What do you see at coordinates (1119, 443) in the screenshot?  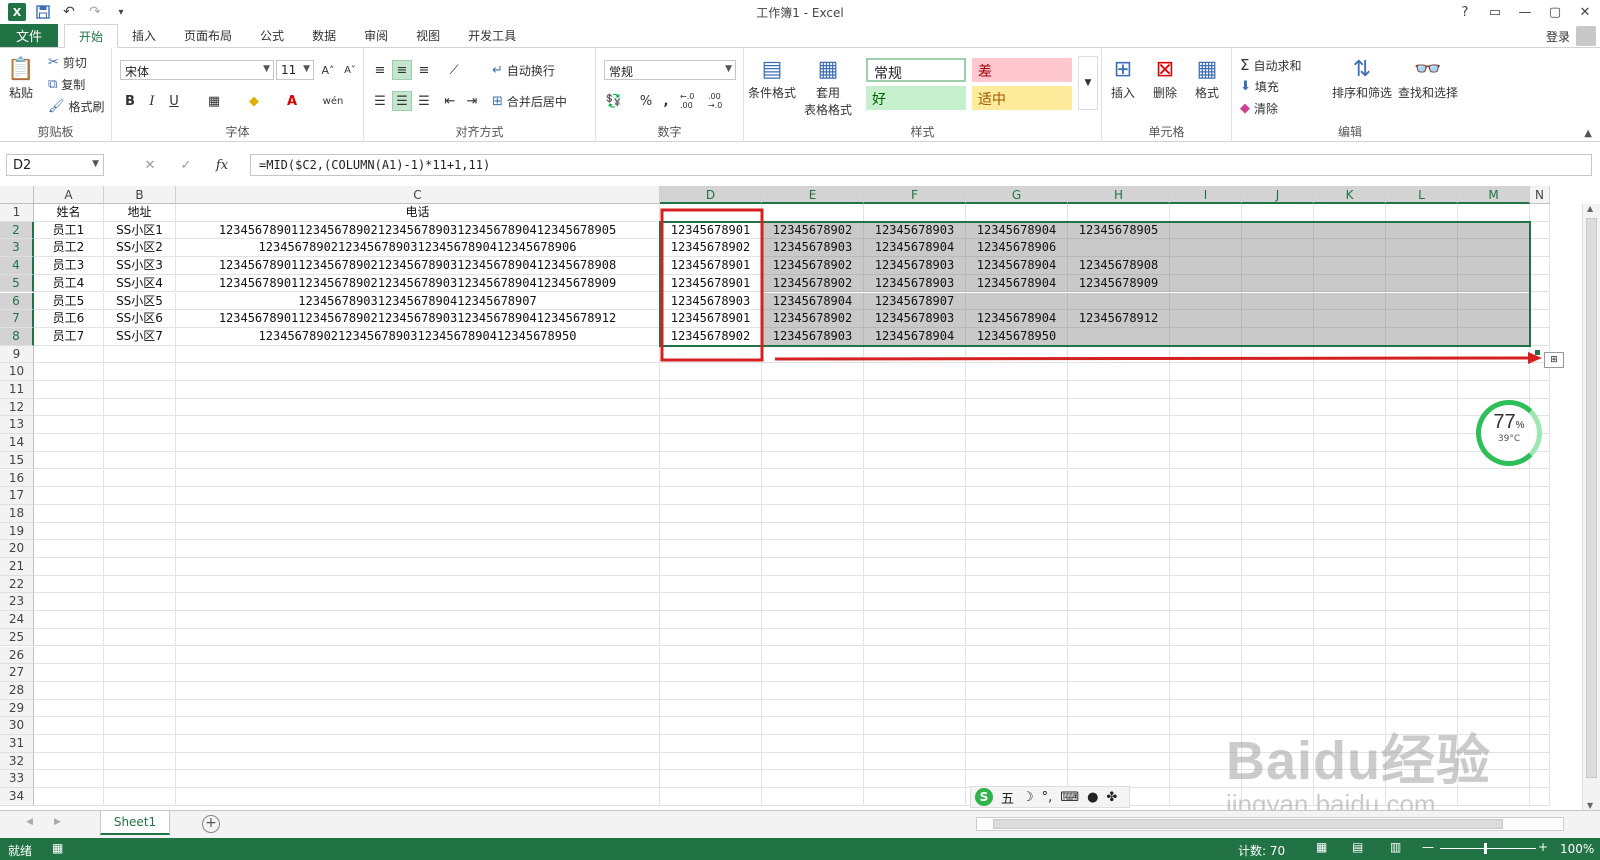 I see `cell-h14` at bounding box center [1119, 443].